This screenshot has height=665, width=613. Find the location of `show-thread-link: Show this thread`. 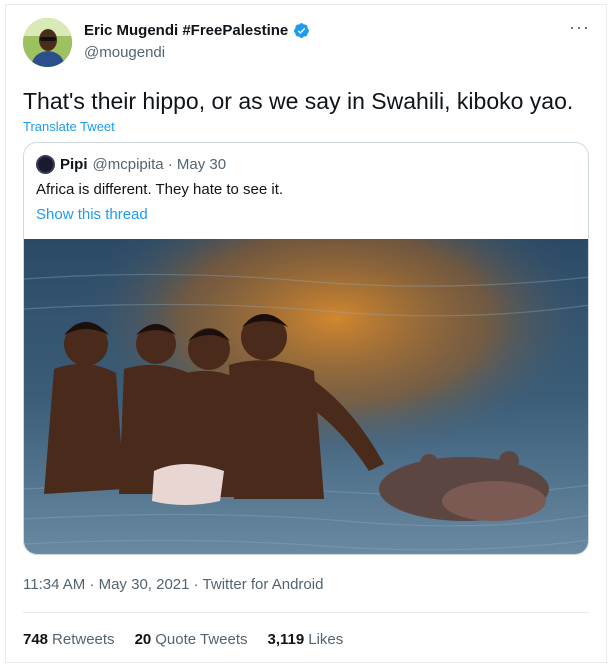

show-thread-link: Show this thread is located at coordinates (92, 214).